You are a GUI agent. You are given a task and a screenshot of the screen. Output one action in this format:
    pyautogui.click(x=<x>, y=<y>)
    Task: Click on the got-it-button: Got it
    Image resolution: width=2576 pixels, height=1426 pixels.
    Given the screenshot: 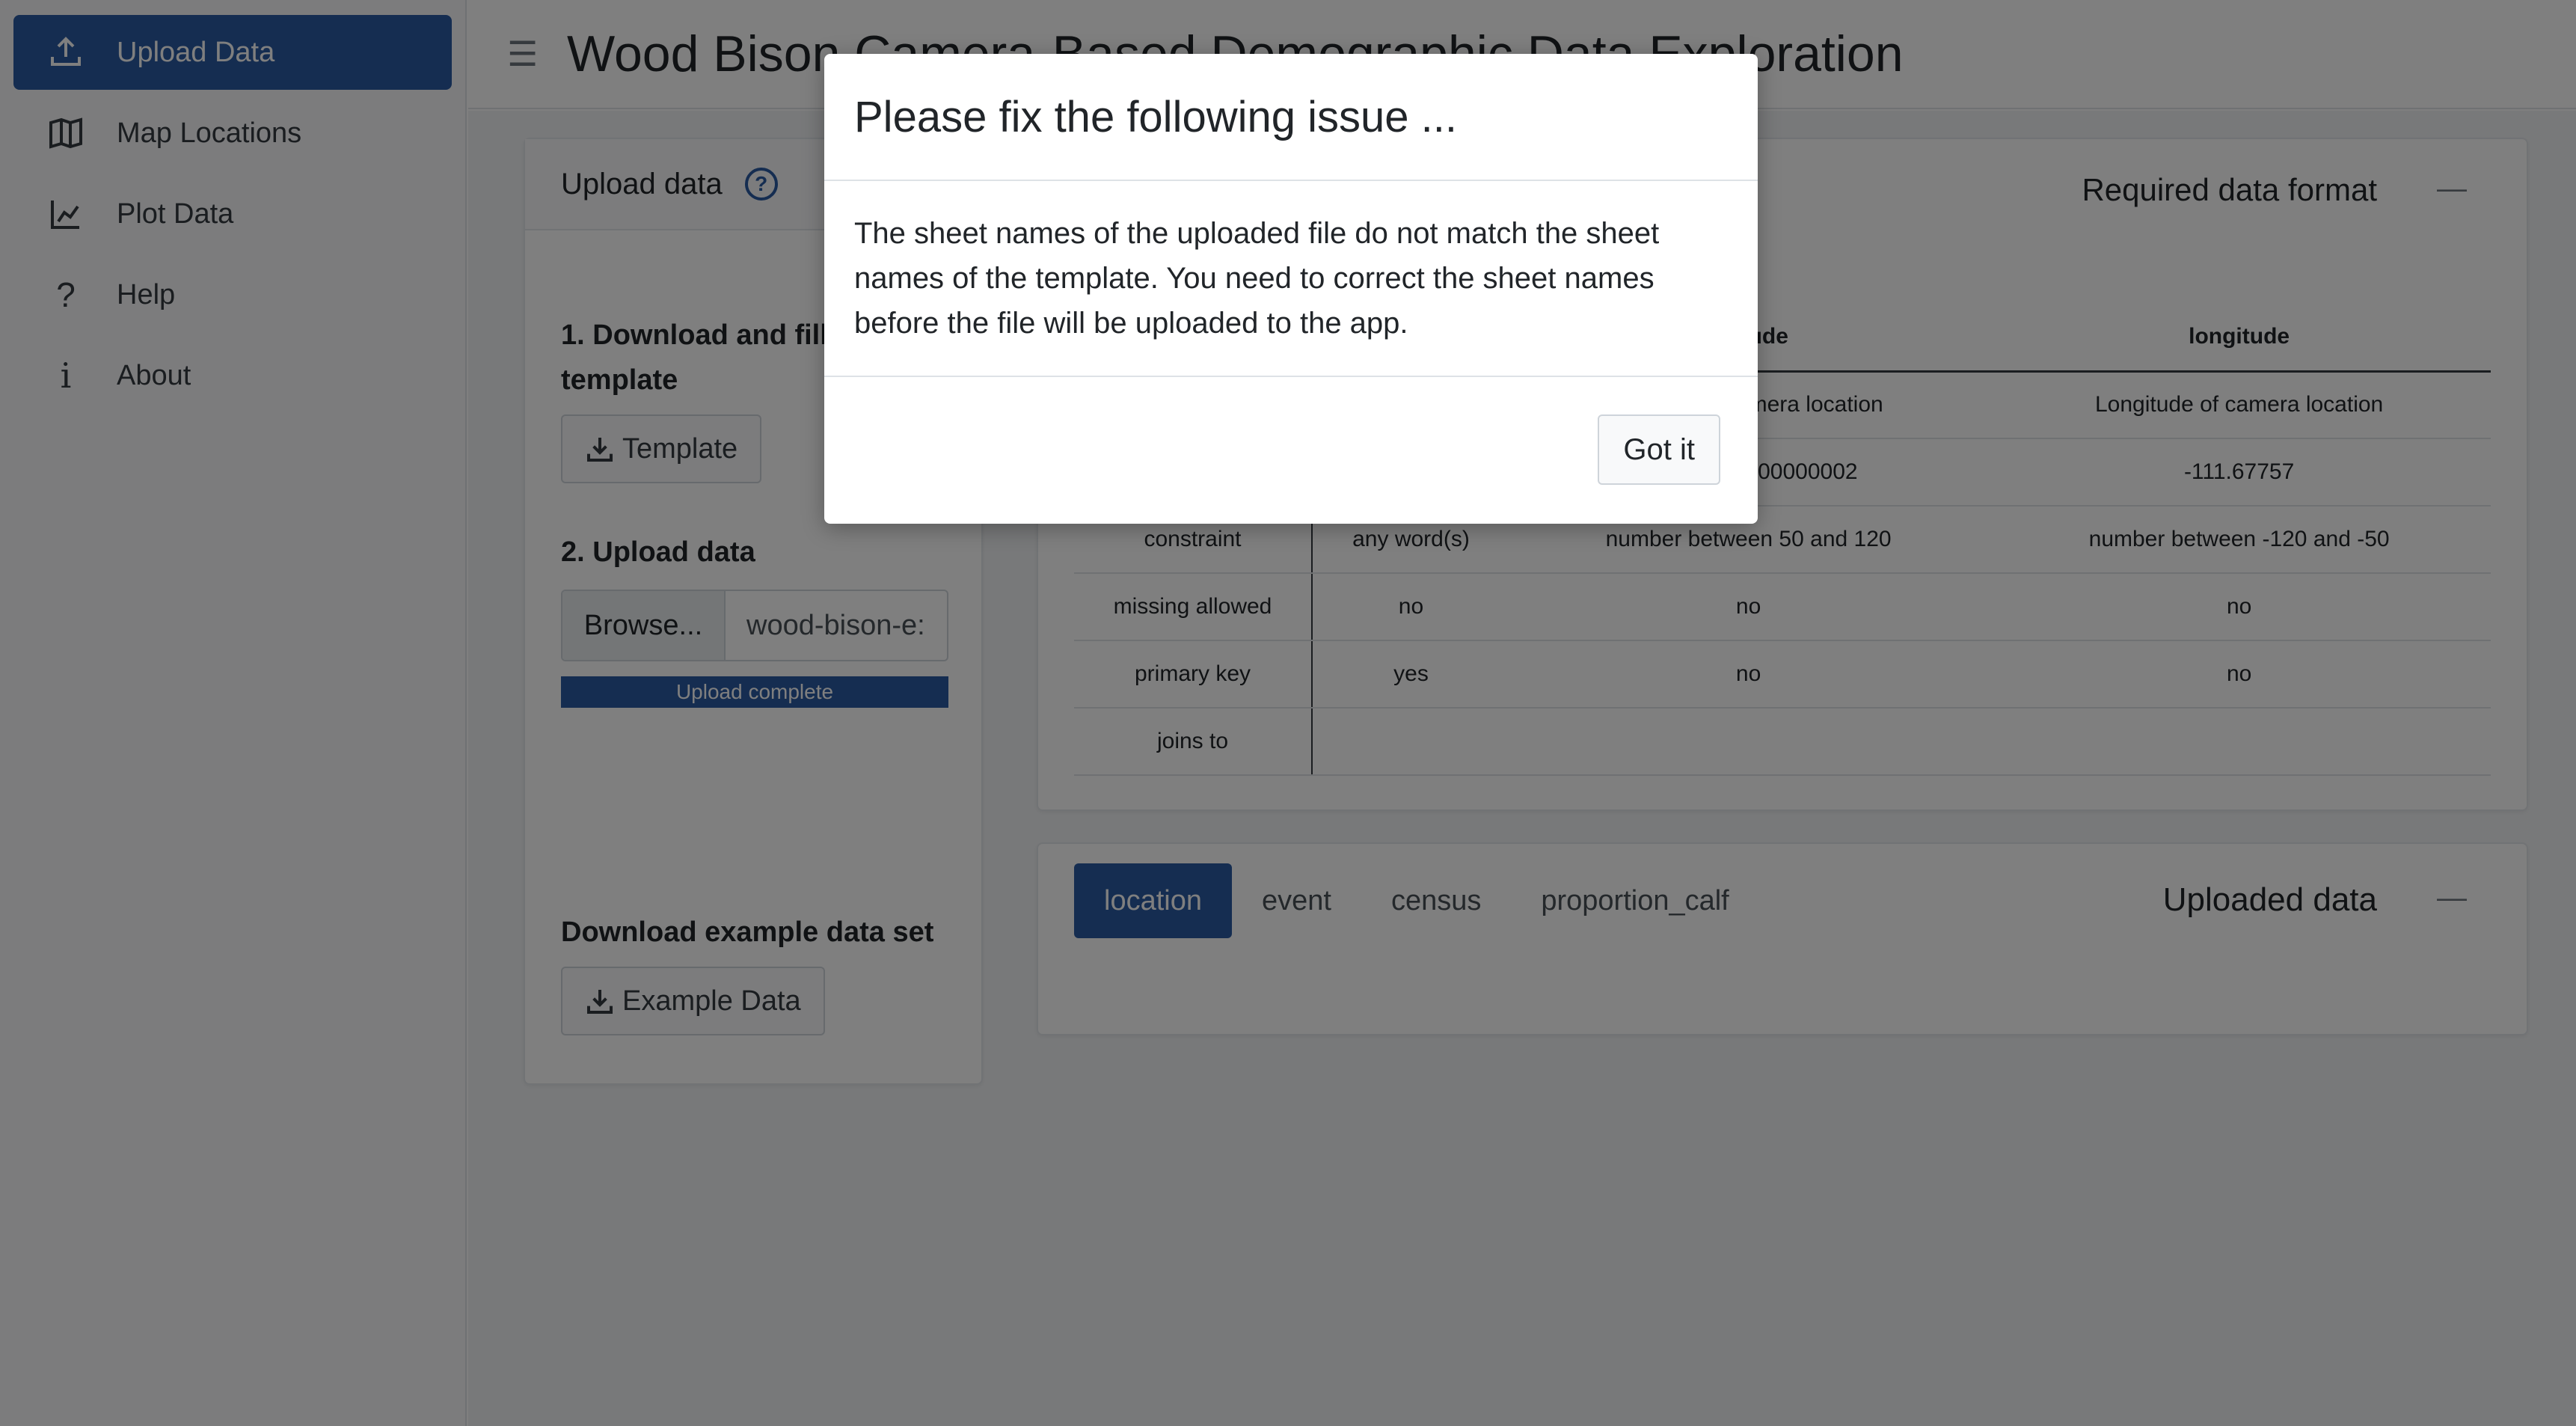 What is the action you would take?
    pyautogui.click(x=1659, y=450)
    